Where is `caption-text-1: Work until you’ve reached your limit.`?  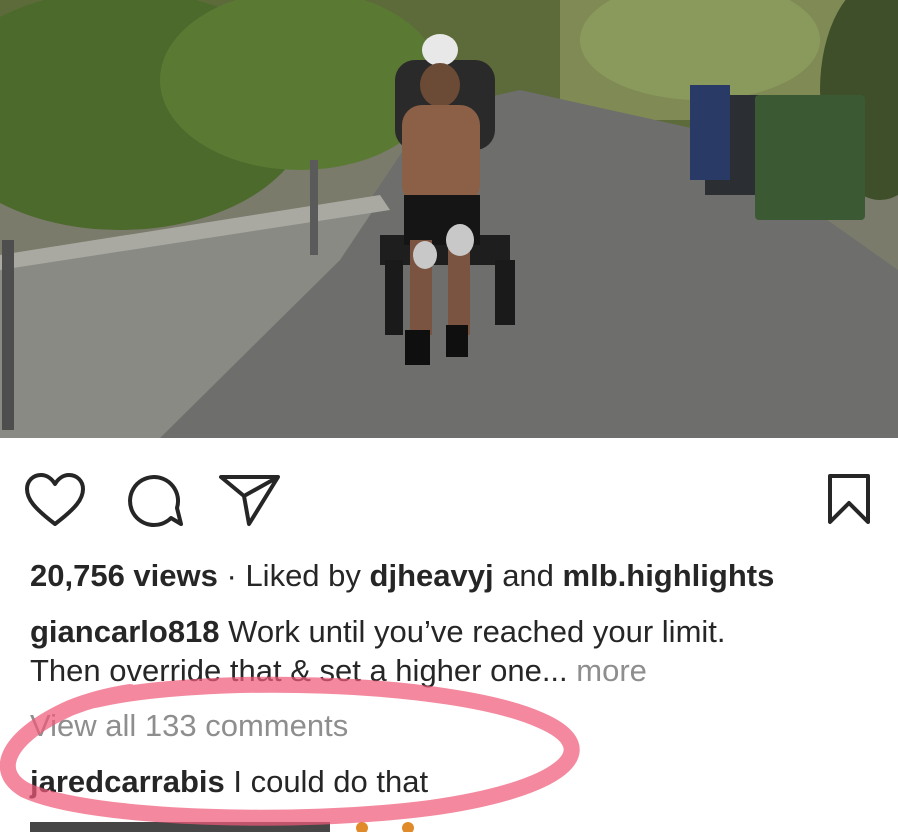 caption-text-1: Work until you’ve reached your limit. is located at coordinates (472, 631).